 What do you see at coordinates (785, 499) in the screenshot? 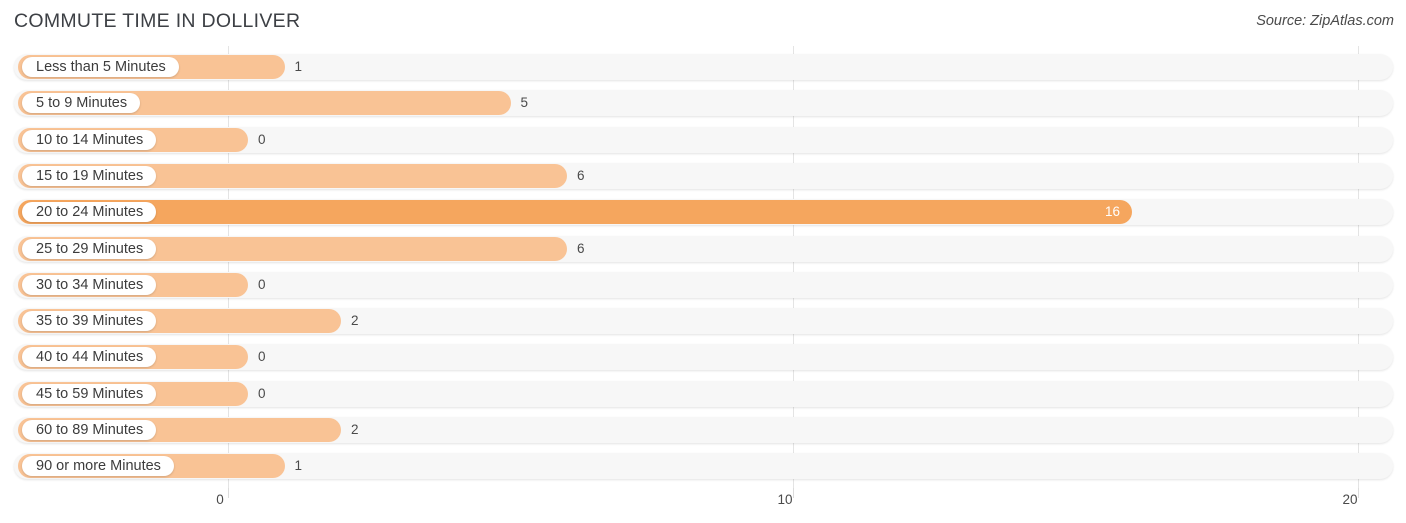
I see `axis-tick-label: 10` at bounding box center [785, 499].